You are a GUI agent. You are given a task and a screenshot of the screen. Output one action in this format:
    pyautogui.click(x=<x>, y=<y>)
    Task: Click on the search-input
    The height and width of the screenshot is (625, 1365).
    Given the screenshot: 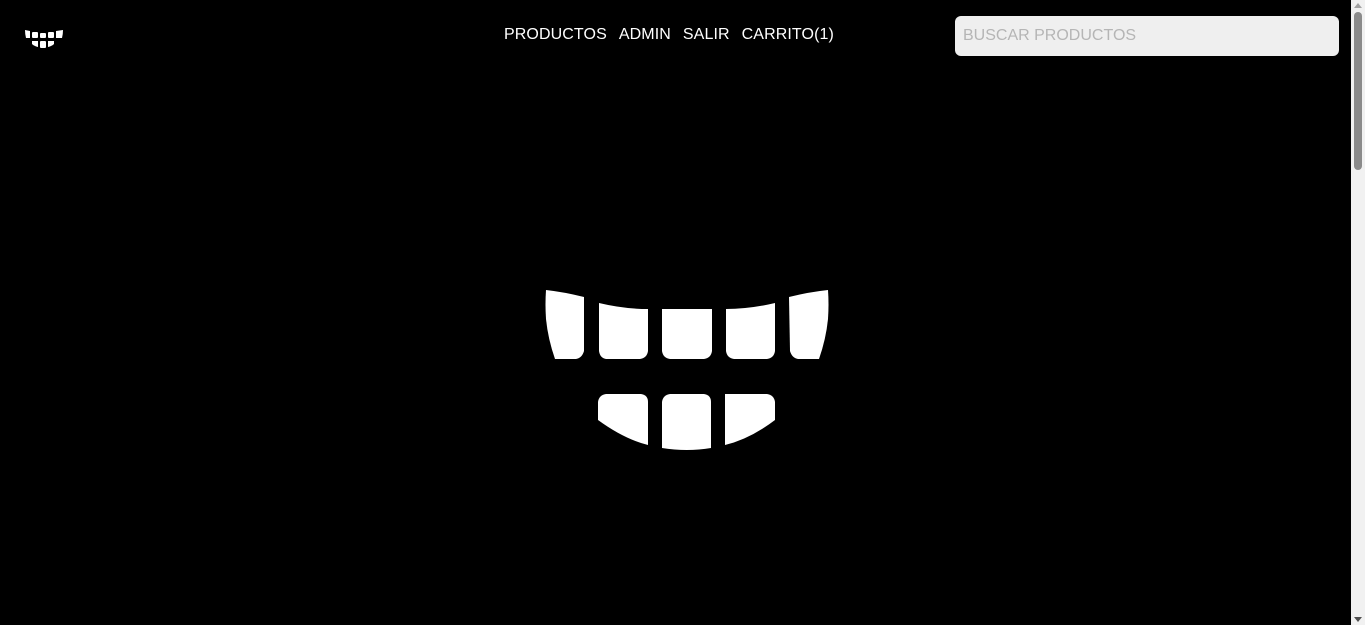 What is the action you would take?
    pyautogui.click(x=1147, y=36)
    